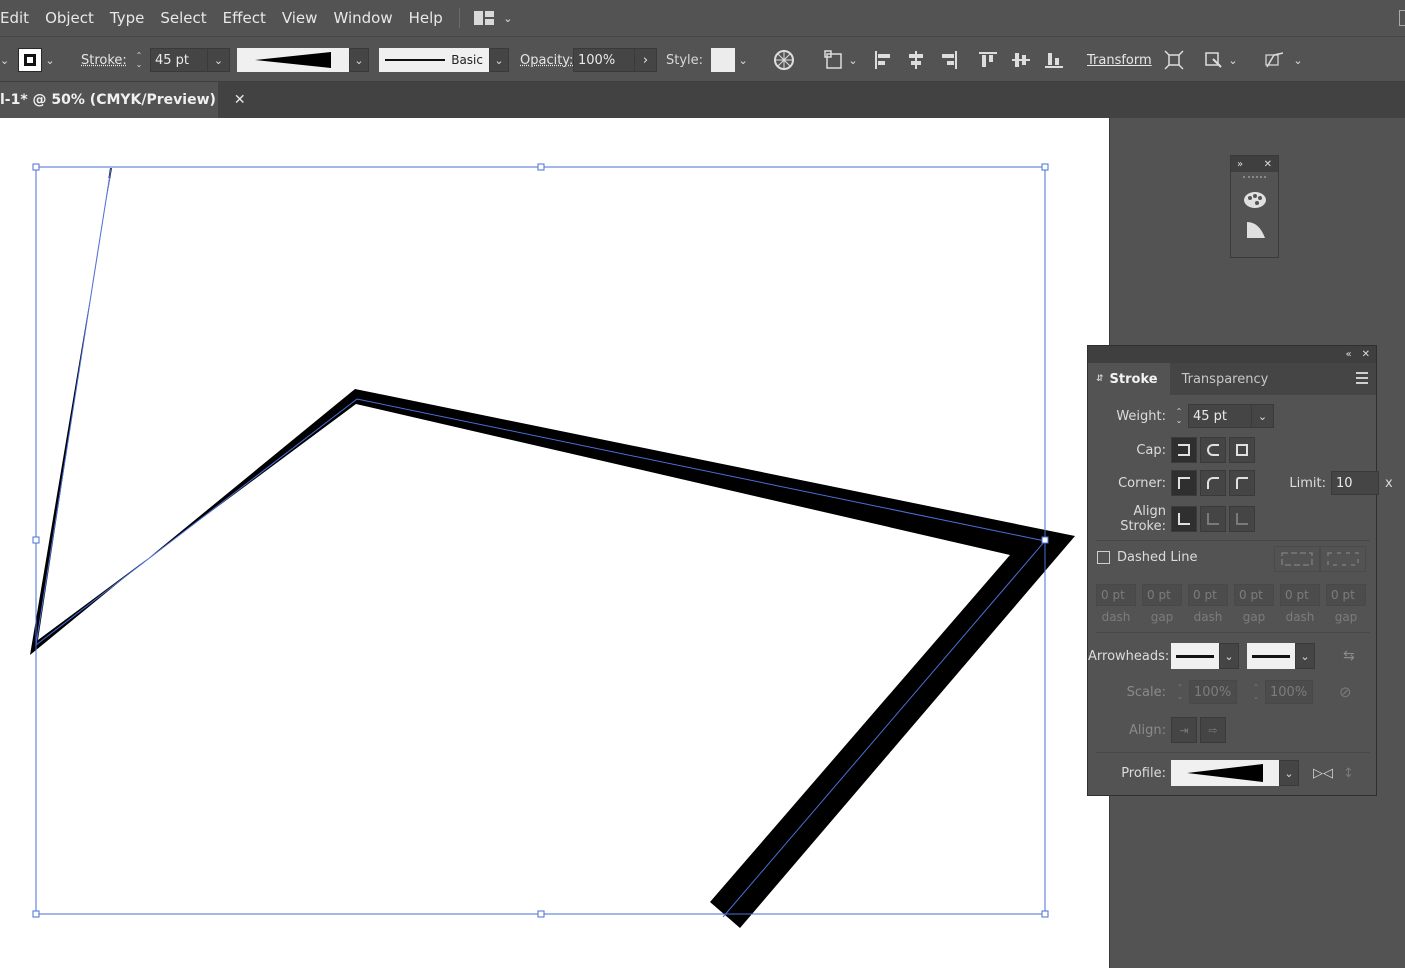  I want to click on gradient-icon, so click(1256, 229).